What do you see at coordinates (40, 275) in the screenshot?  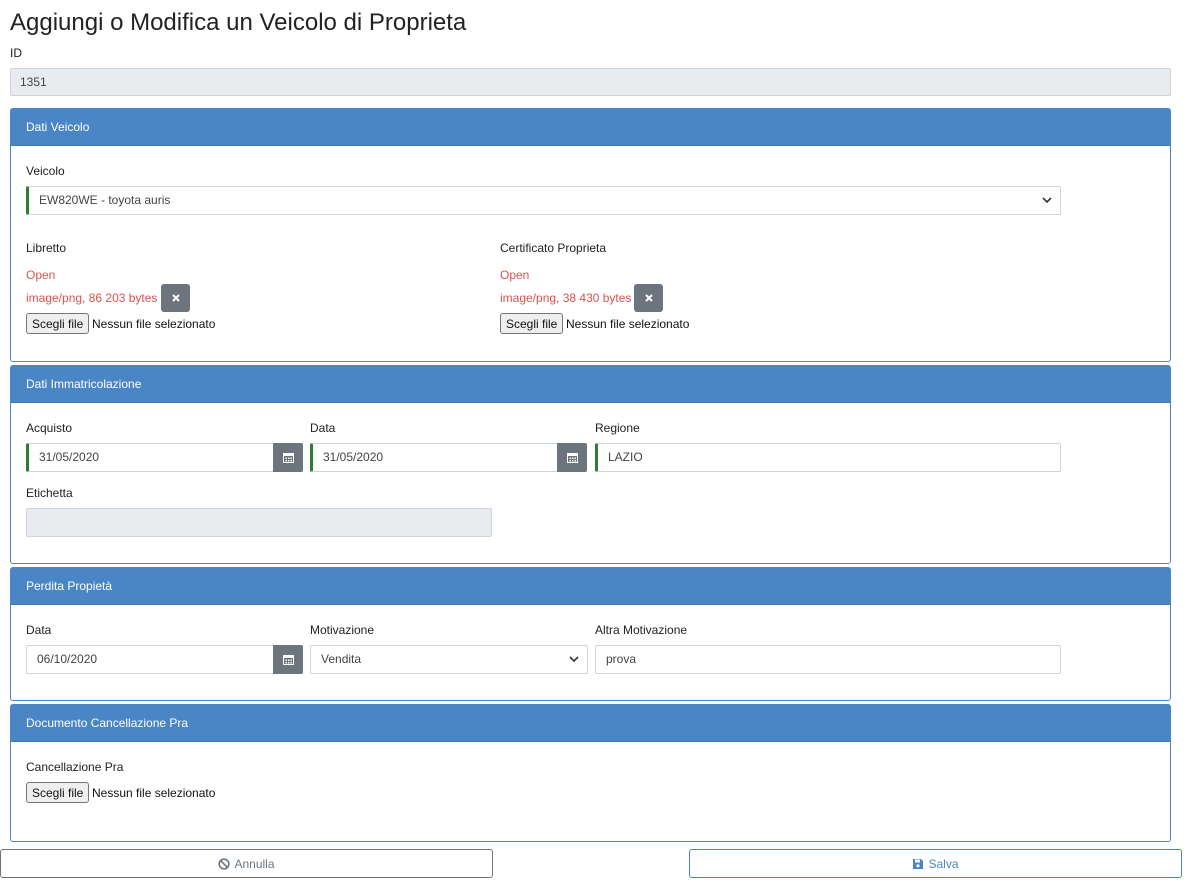 I see `libretto-open-link: Open` at bounding box center [40, 275].